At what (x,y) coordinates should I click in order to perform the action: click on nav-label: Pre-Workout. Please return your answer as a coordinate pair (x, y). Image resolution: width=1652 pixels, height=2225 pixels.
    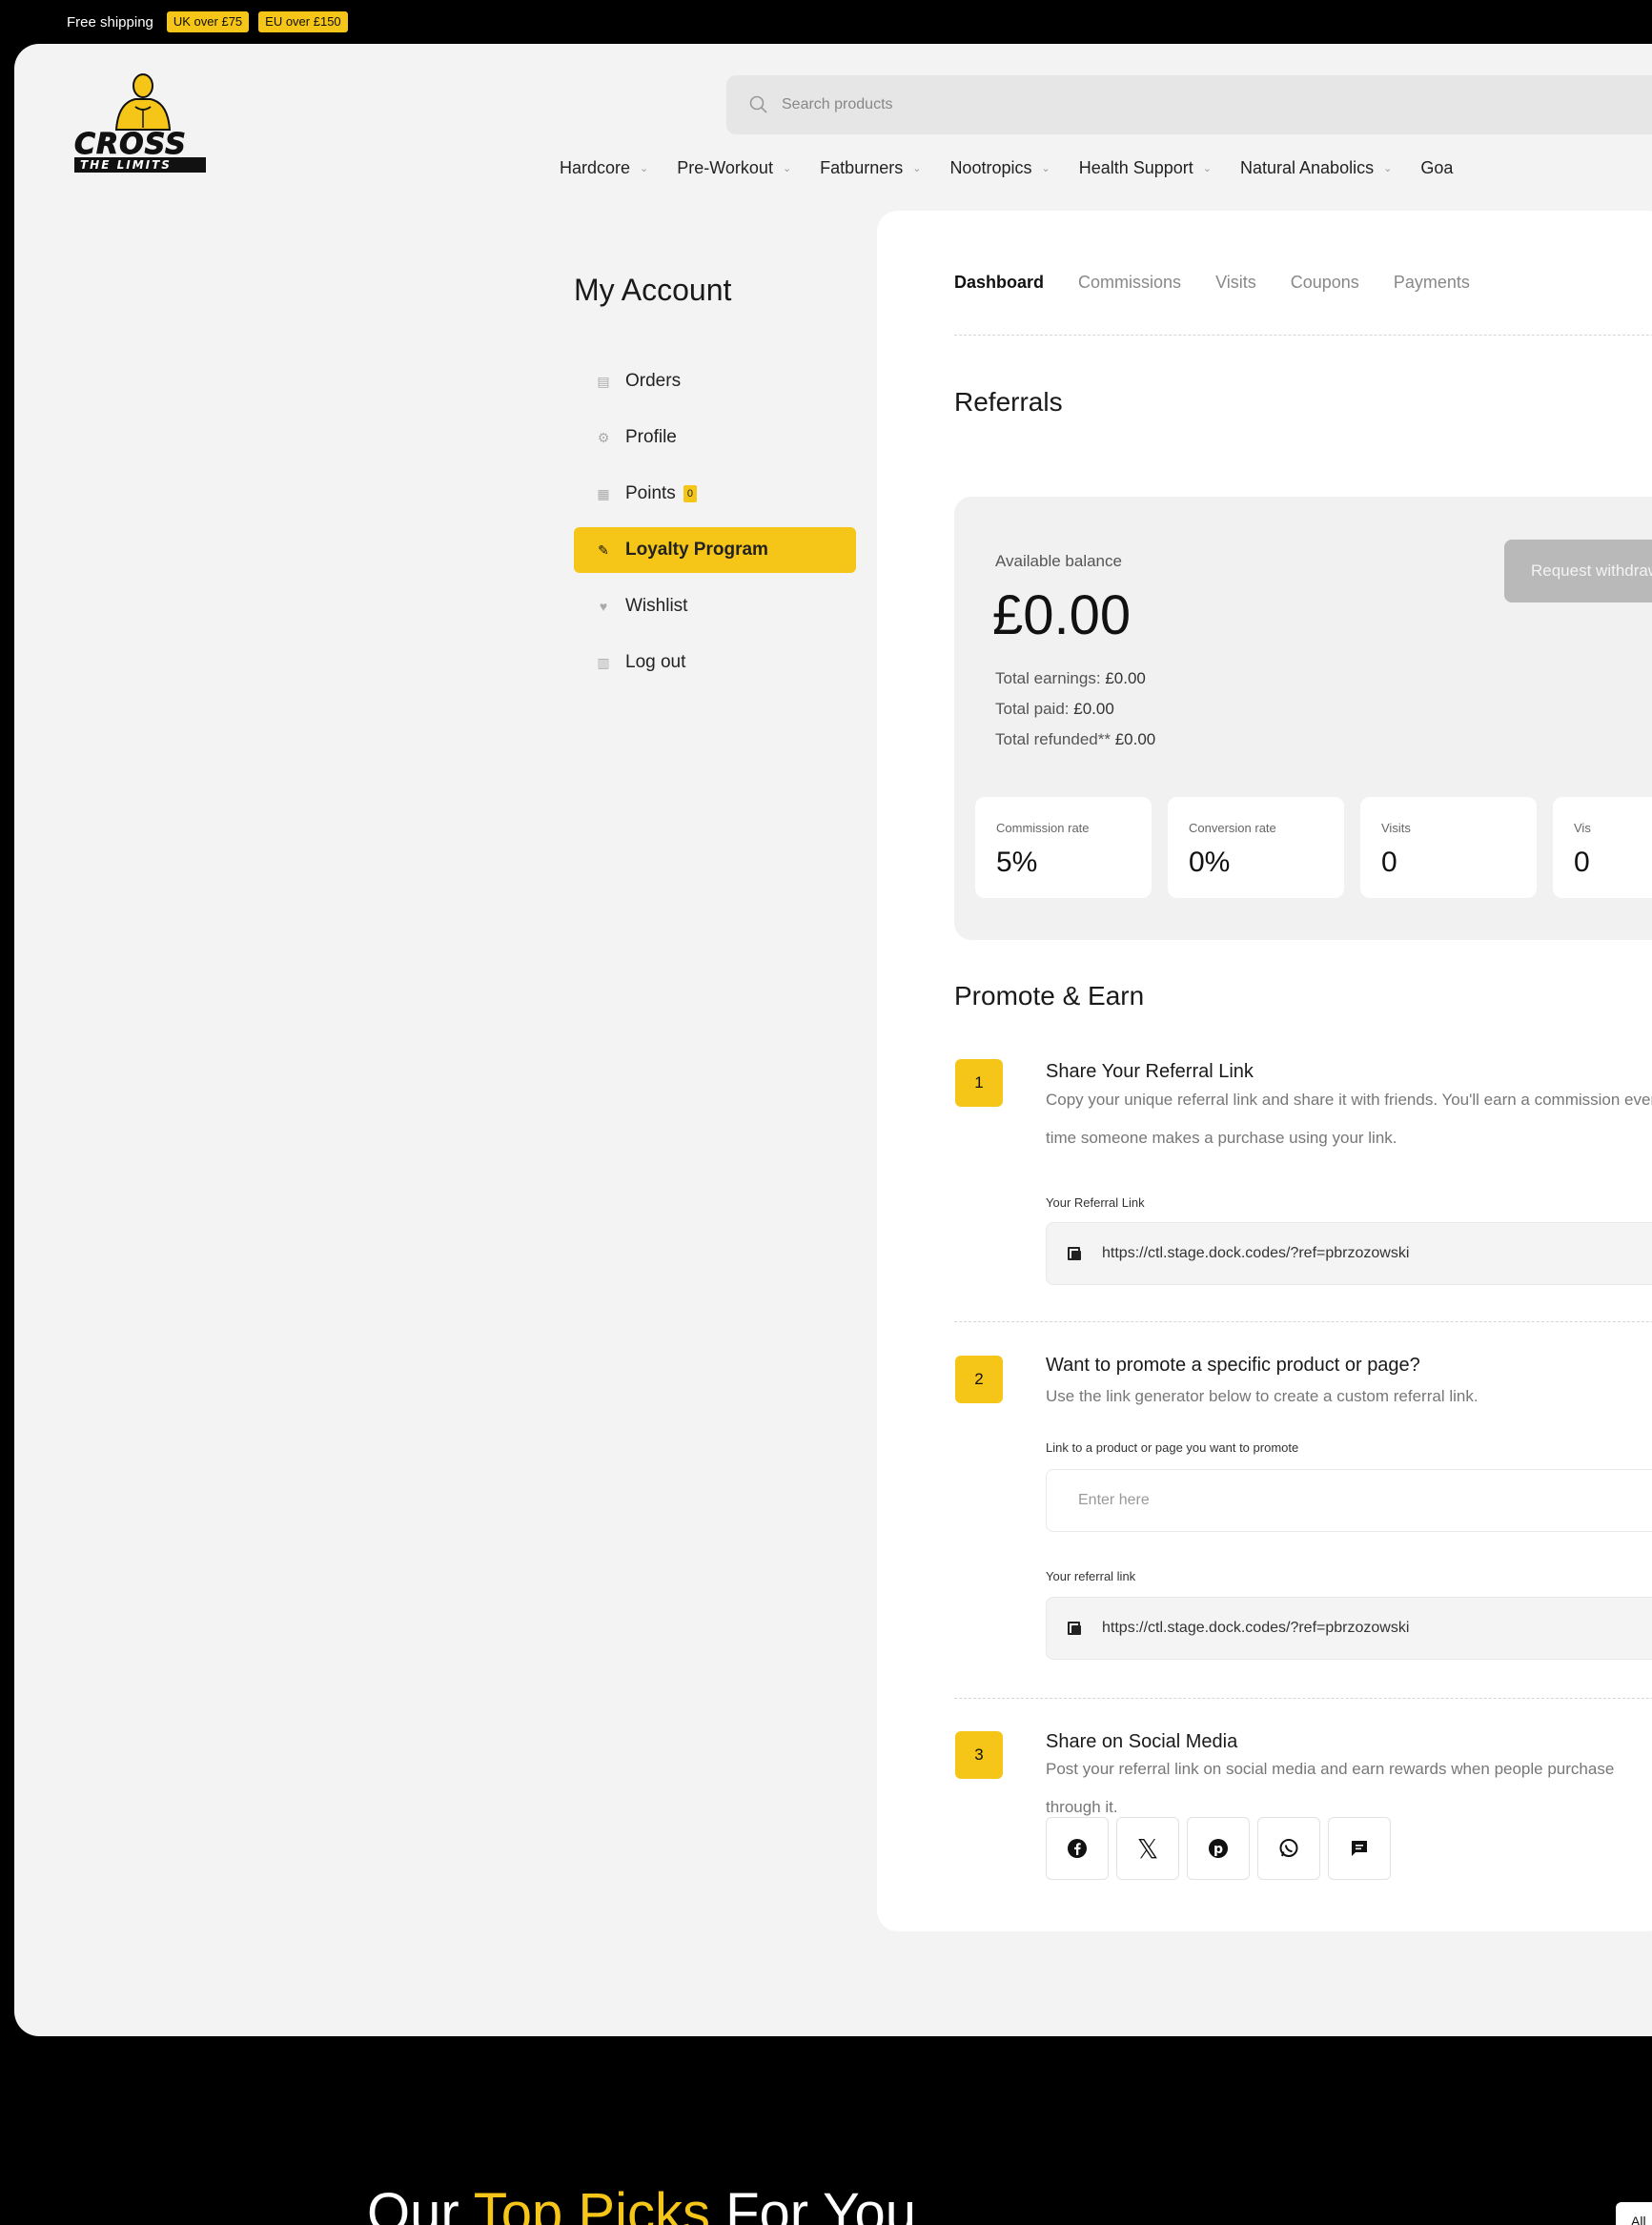
    Looking at the image, I should click on (725, 167).